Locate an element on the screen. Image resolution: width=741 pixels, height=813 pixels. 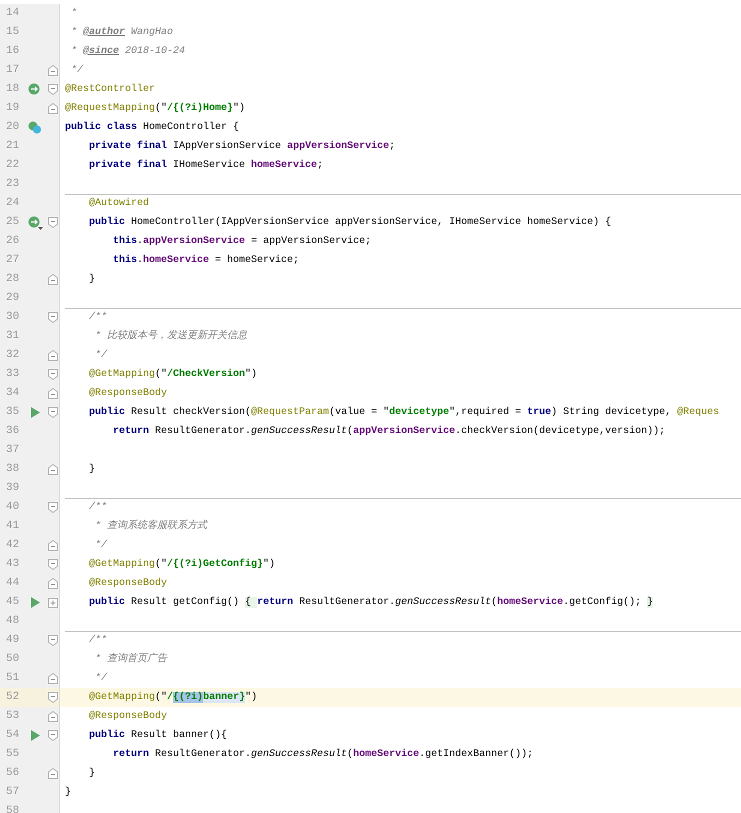
code-line: public Result getConfig() { return ResultGenerator.genSuccessResult(homeService.getConfig(); } is located at coordinates (371, 603).